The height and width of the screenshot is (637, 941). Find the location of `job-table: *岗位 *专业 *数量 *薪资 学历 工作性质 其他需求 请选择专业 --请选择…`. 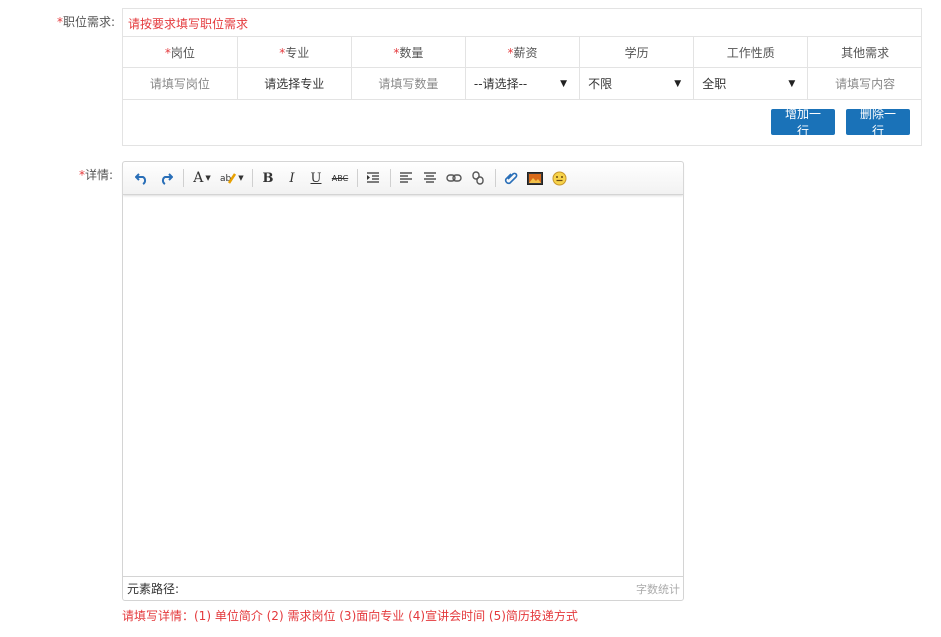

job-table: *岗位 *专业 *数量 *薪资 学历 工作性质 其他需求 请选择专业 --请选择… is located at coordinates (522, 68).